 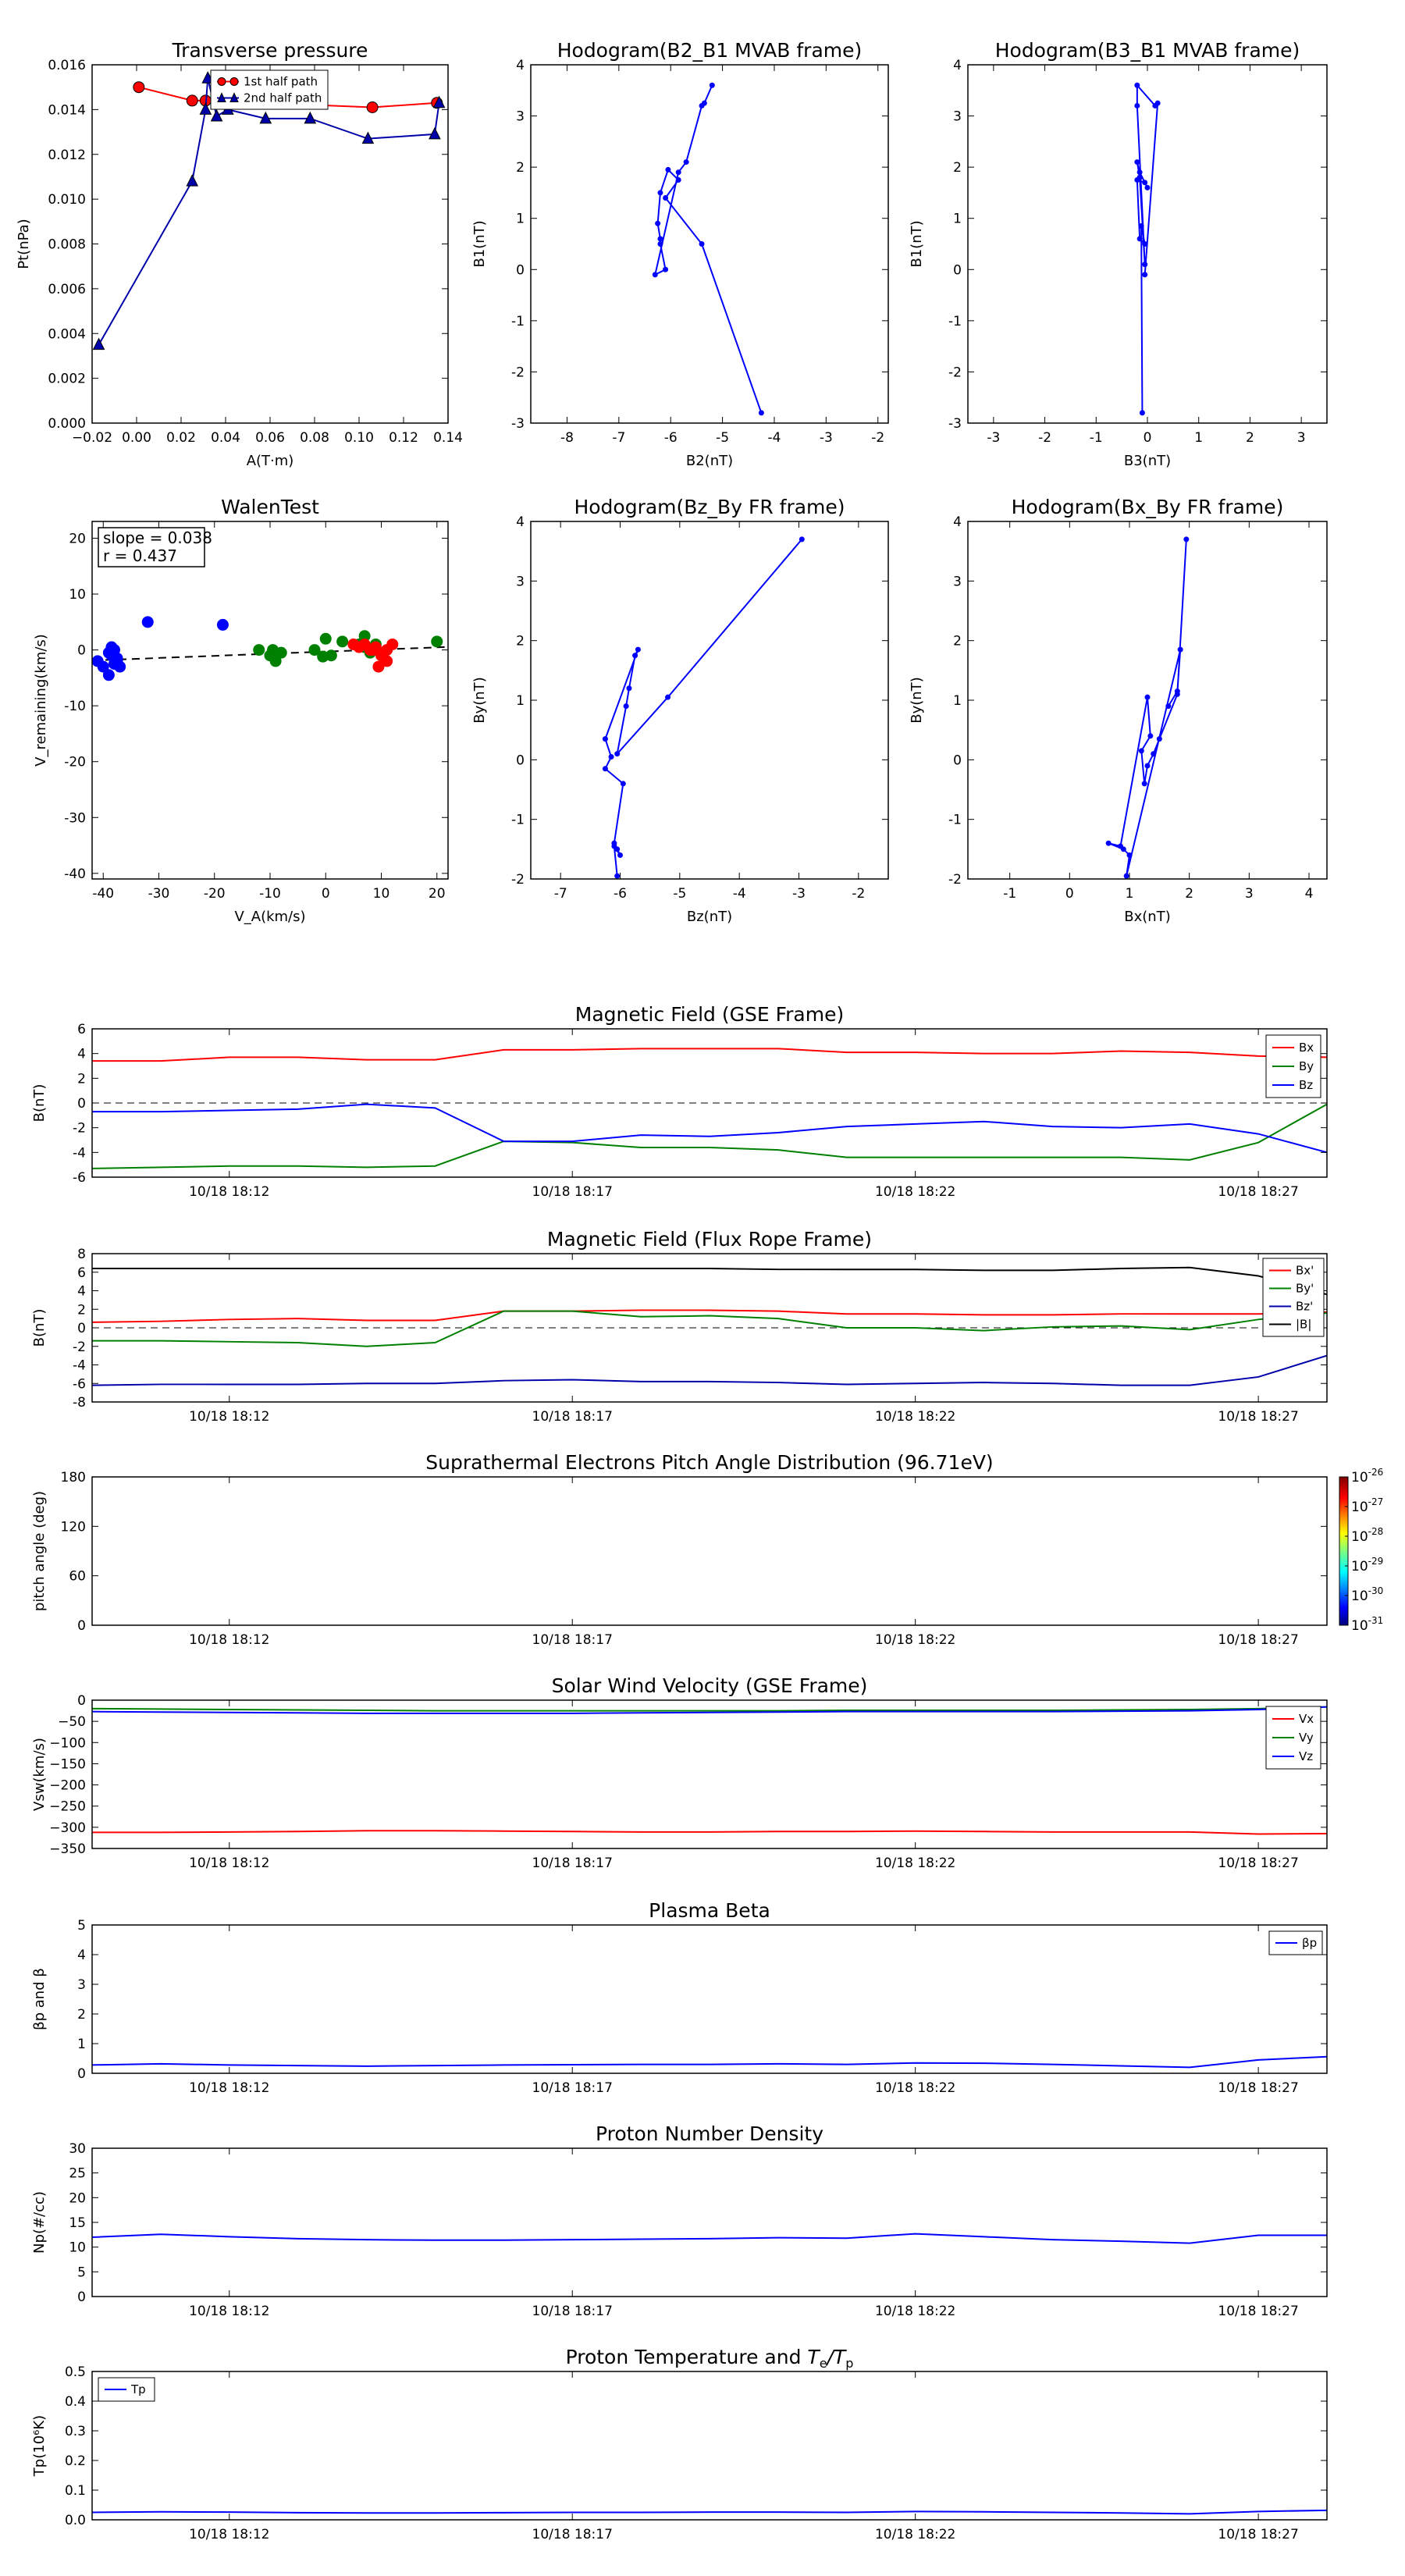 What do you see at coordinates (1306, 1066) in the screenshot?
I see `legend-label: By` at bounding box center [1306, 1066].